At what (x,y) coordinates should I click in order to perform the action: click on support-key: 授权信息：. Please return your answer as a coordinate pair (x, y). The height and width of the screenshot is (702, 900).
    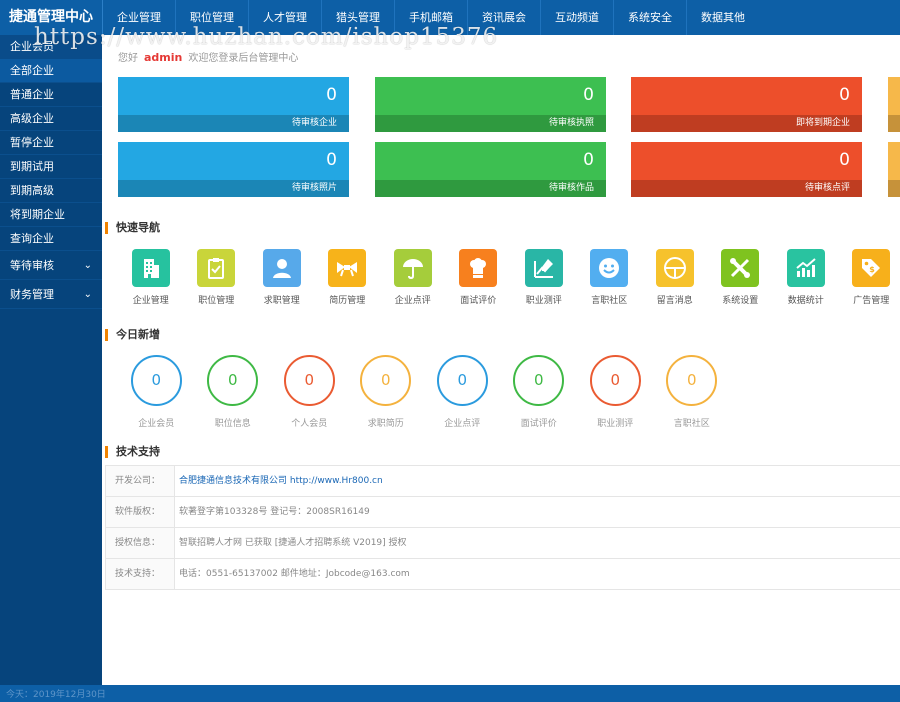
    Looking at the image, I should click on (140, 543).